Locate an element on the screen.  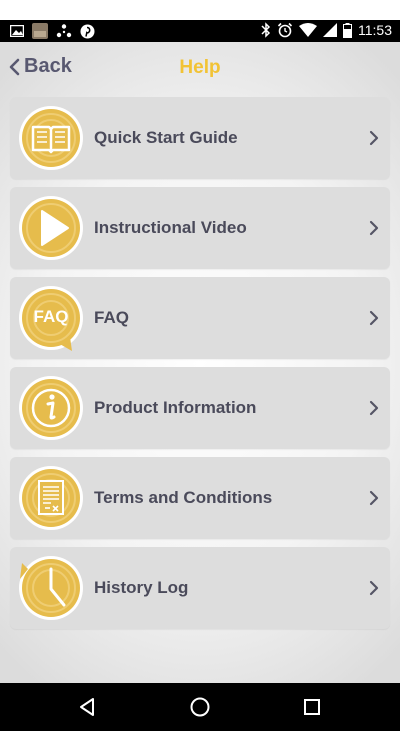
quick-start-guide-item: Quick Start Guide is located at coordinates (200, 138).